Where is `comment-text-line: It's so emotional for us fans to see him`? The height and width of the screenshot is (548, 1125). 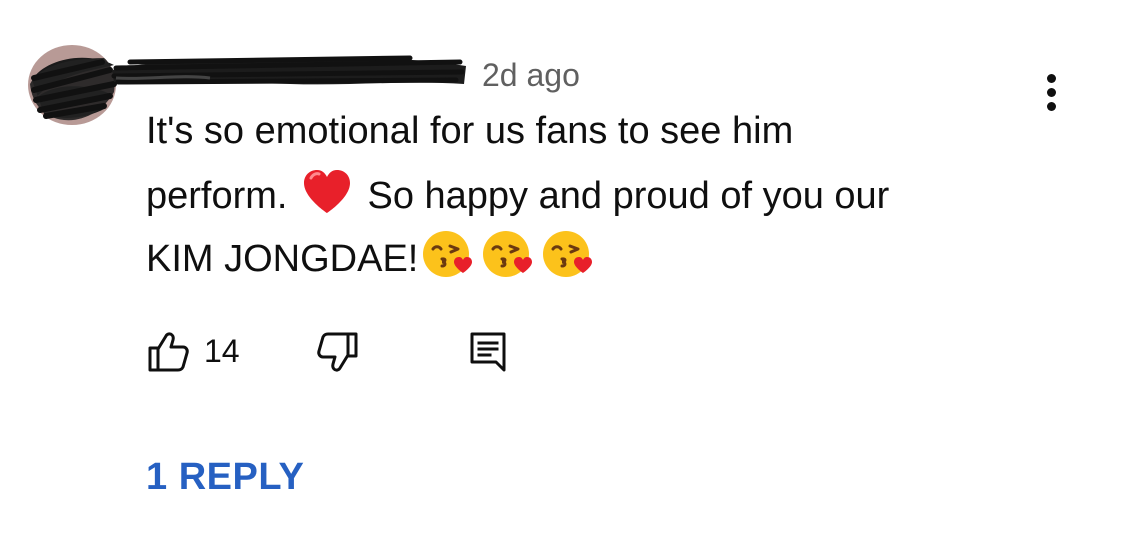
comment-text-line: It's so emotional for us fans to see him is located at coordinates (469, 131).